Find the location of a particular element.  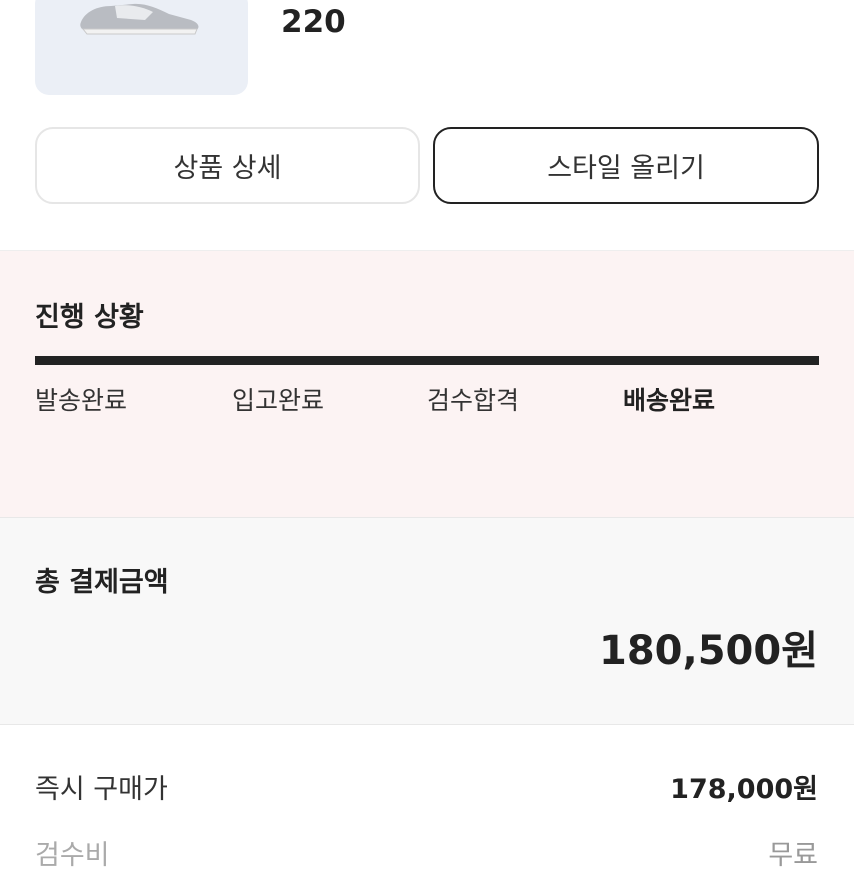

progress-title: 진행 상황 is located at coordinates (89, 317).